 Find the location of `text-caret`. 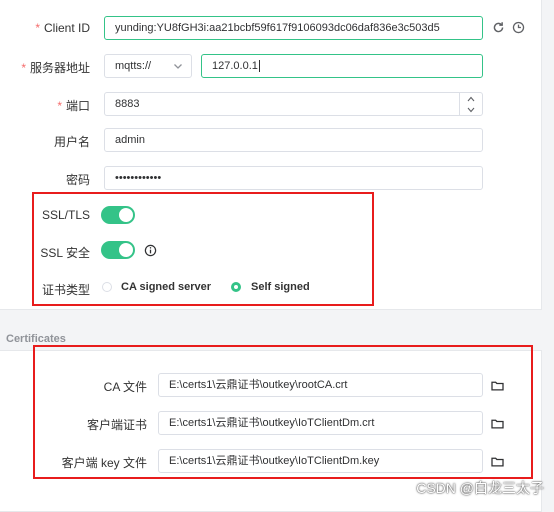

text-caret is located at coordinates (259, 66).